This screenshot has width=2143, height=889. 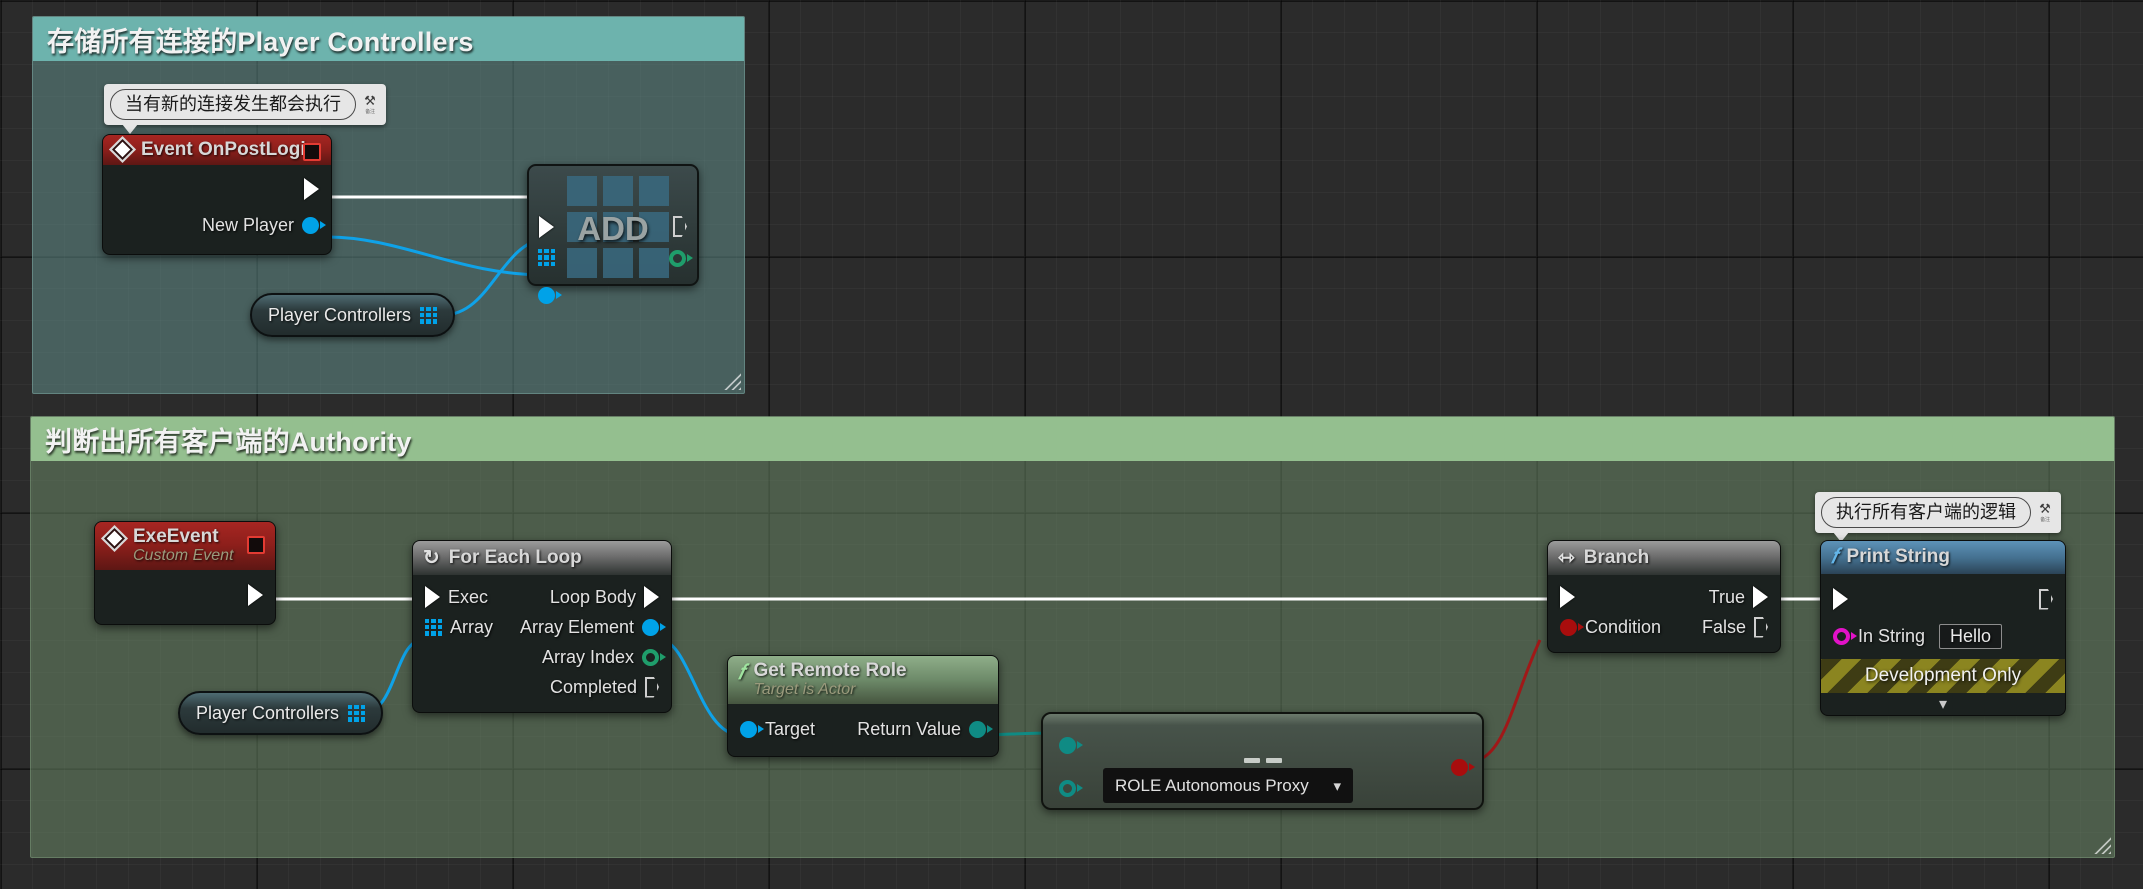 I want to click on sticky-note-2-text: 执行所有客户端的逻辑, so click(x=1926, y=512).